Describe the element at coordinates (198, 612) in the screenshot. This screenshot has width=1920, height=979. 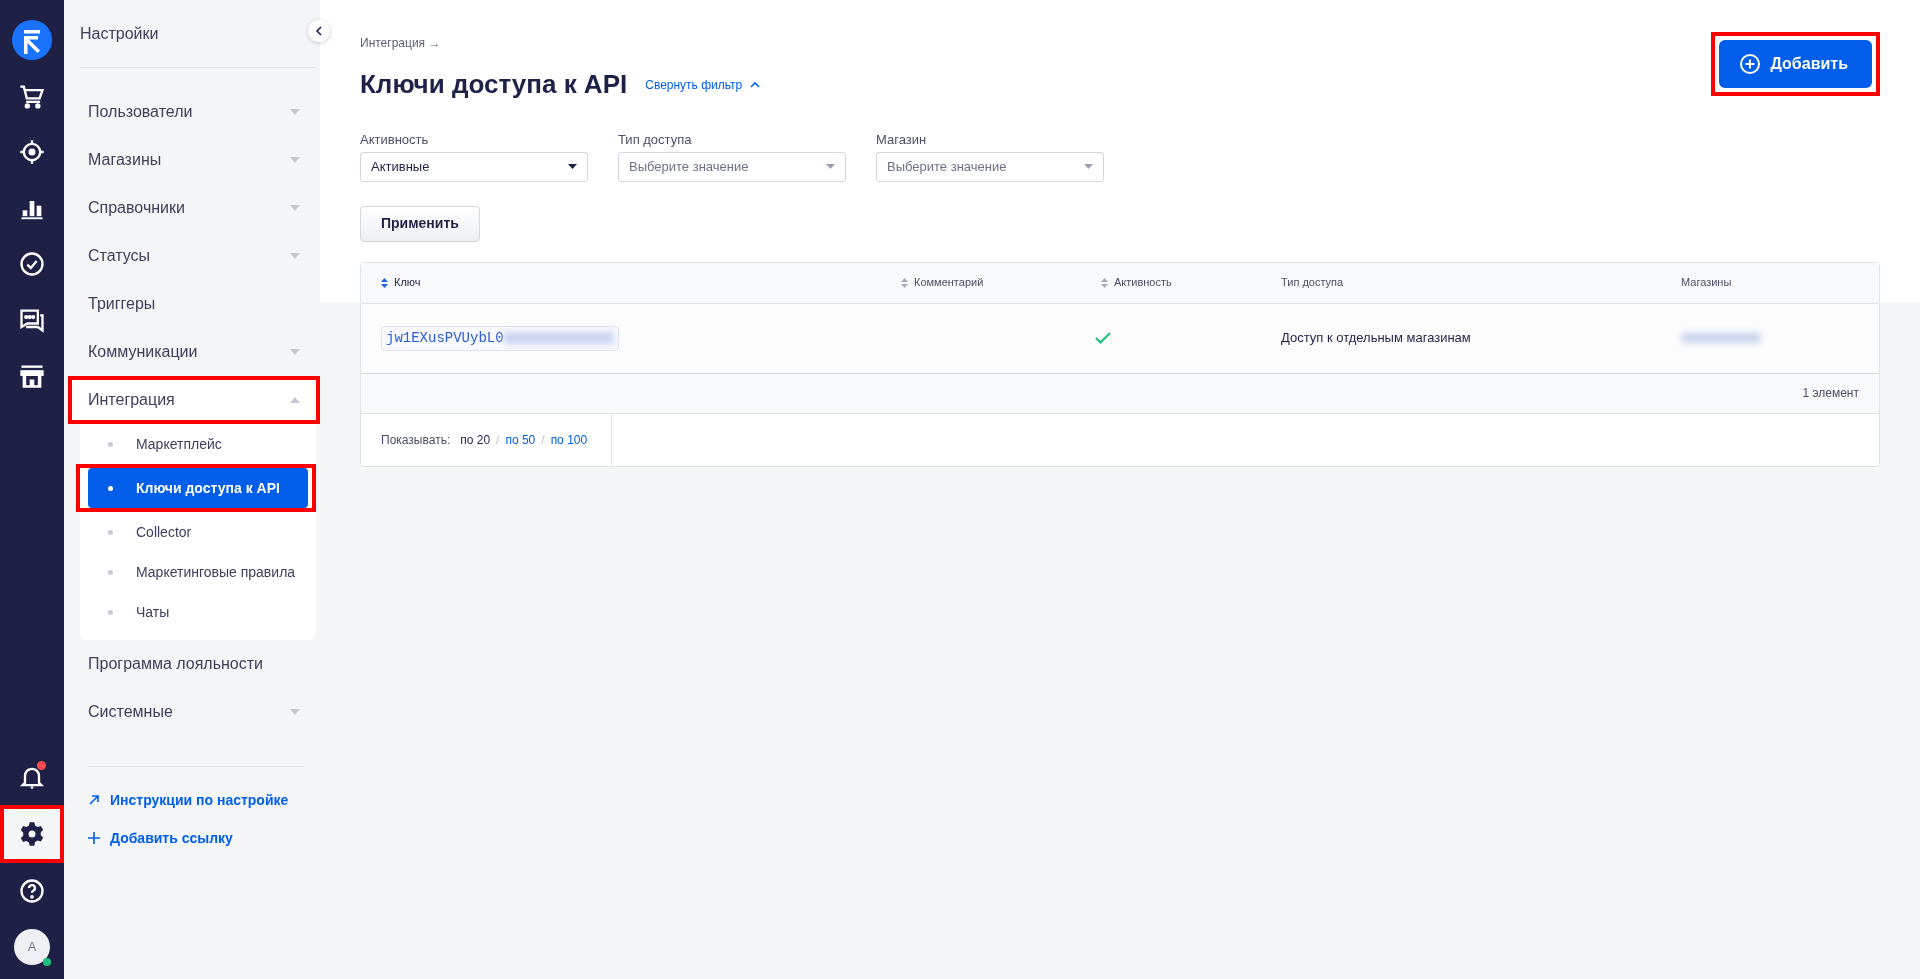
I see `submenu-item: Чаты` at that location.